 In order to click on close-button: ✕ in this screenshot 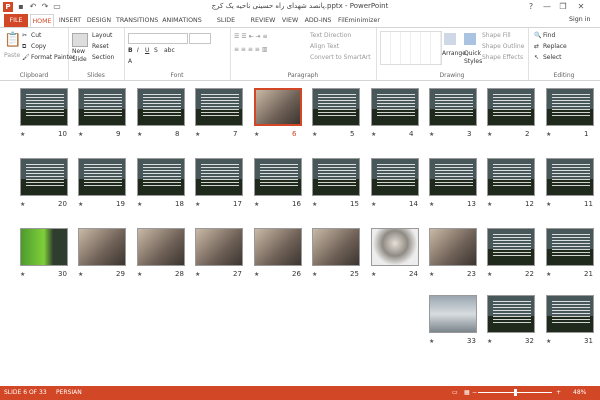, I will do `click(581, 7)`.